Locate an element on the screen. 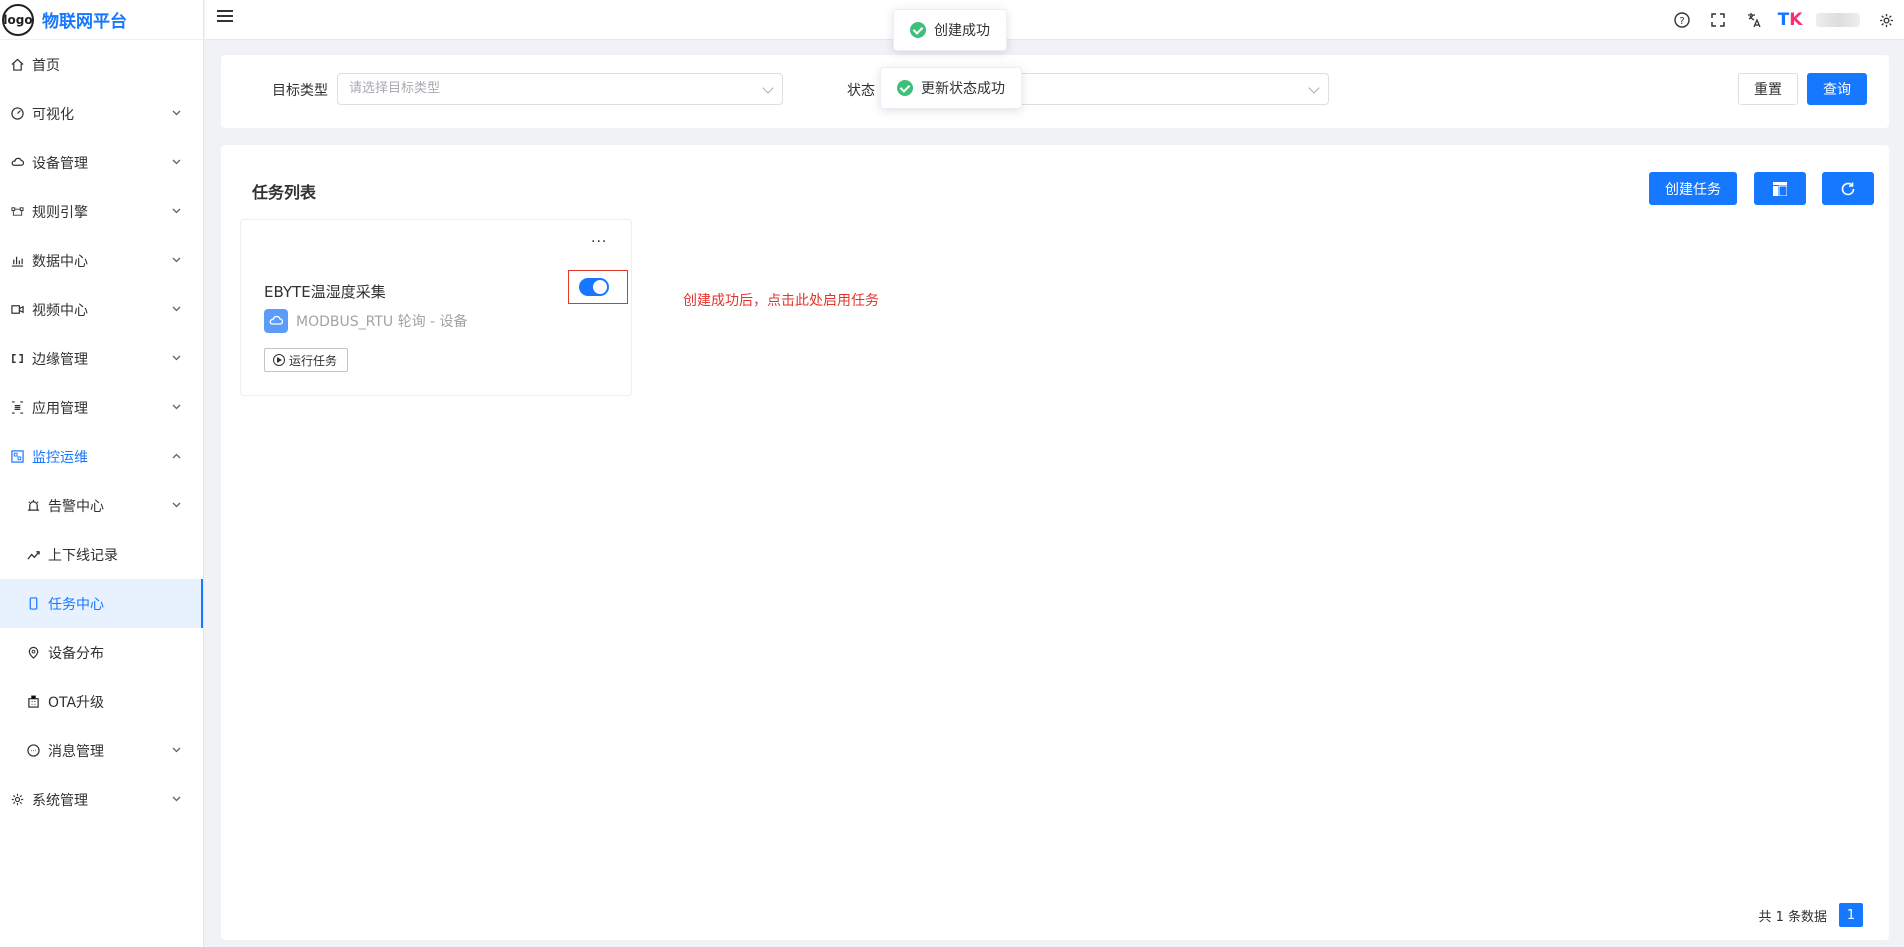  toast-status-text: 更新状态成功 is located at coordinates (963, 89).